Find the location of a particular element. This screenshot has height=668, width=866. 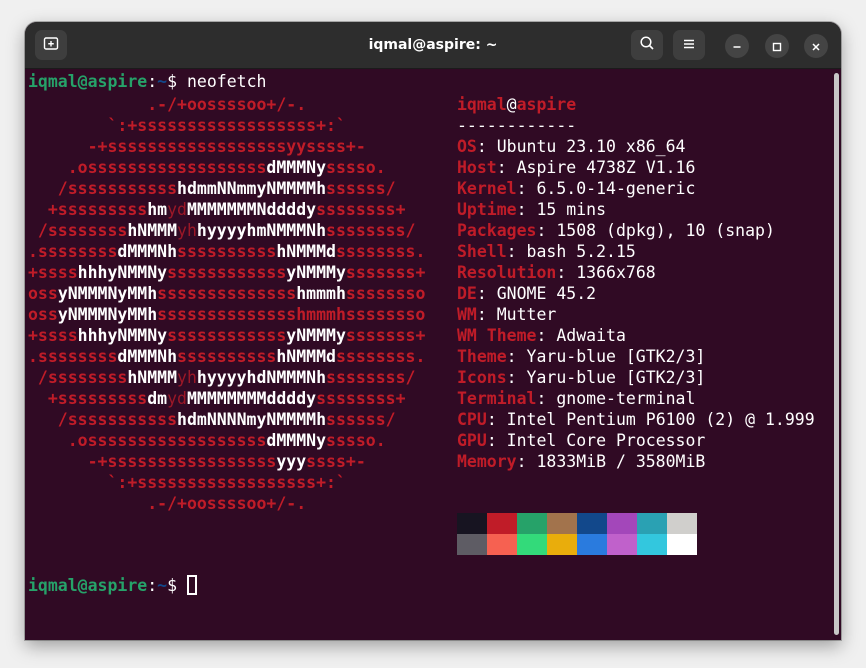

info-row: DE: GNOME 45.2 is located at coordinates (636, 293).